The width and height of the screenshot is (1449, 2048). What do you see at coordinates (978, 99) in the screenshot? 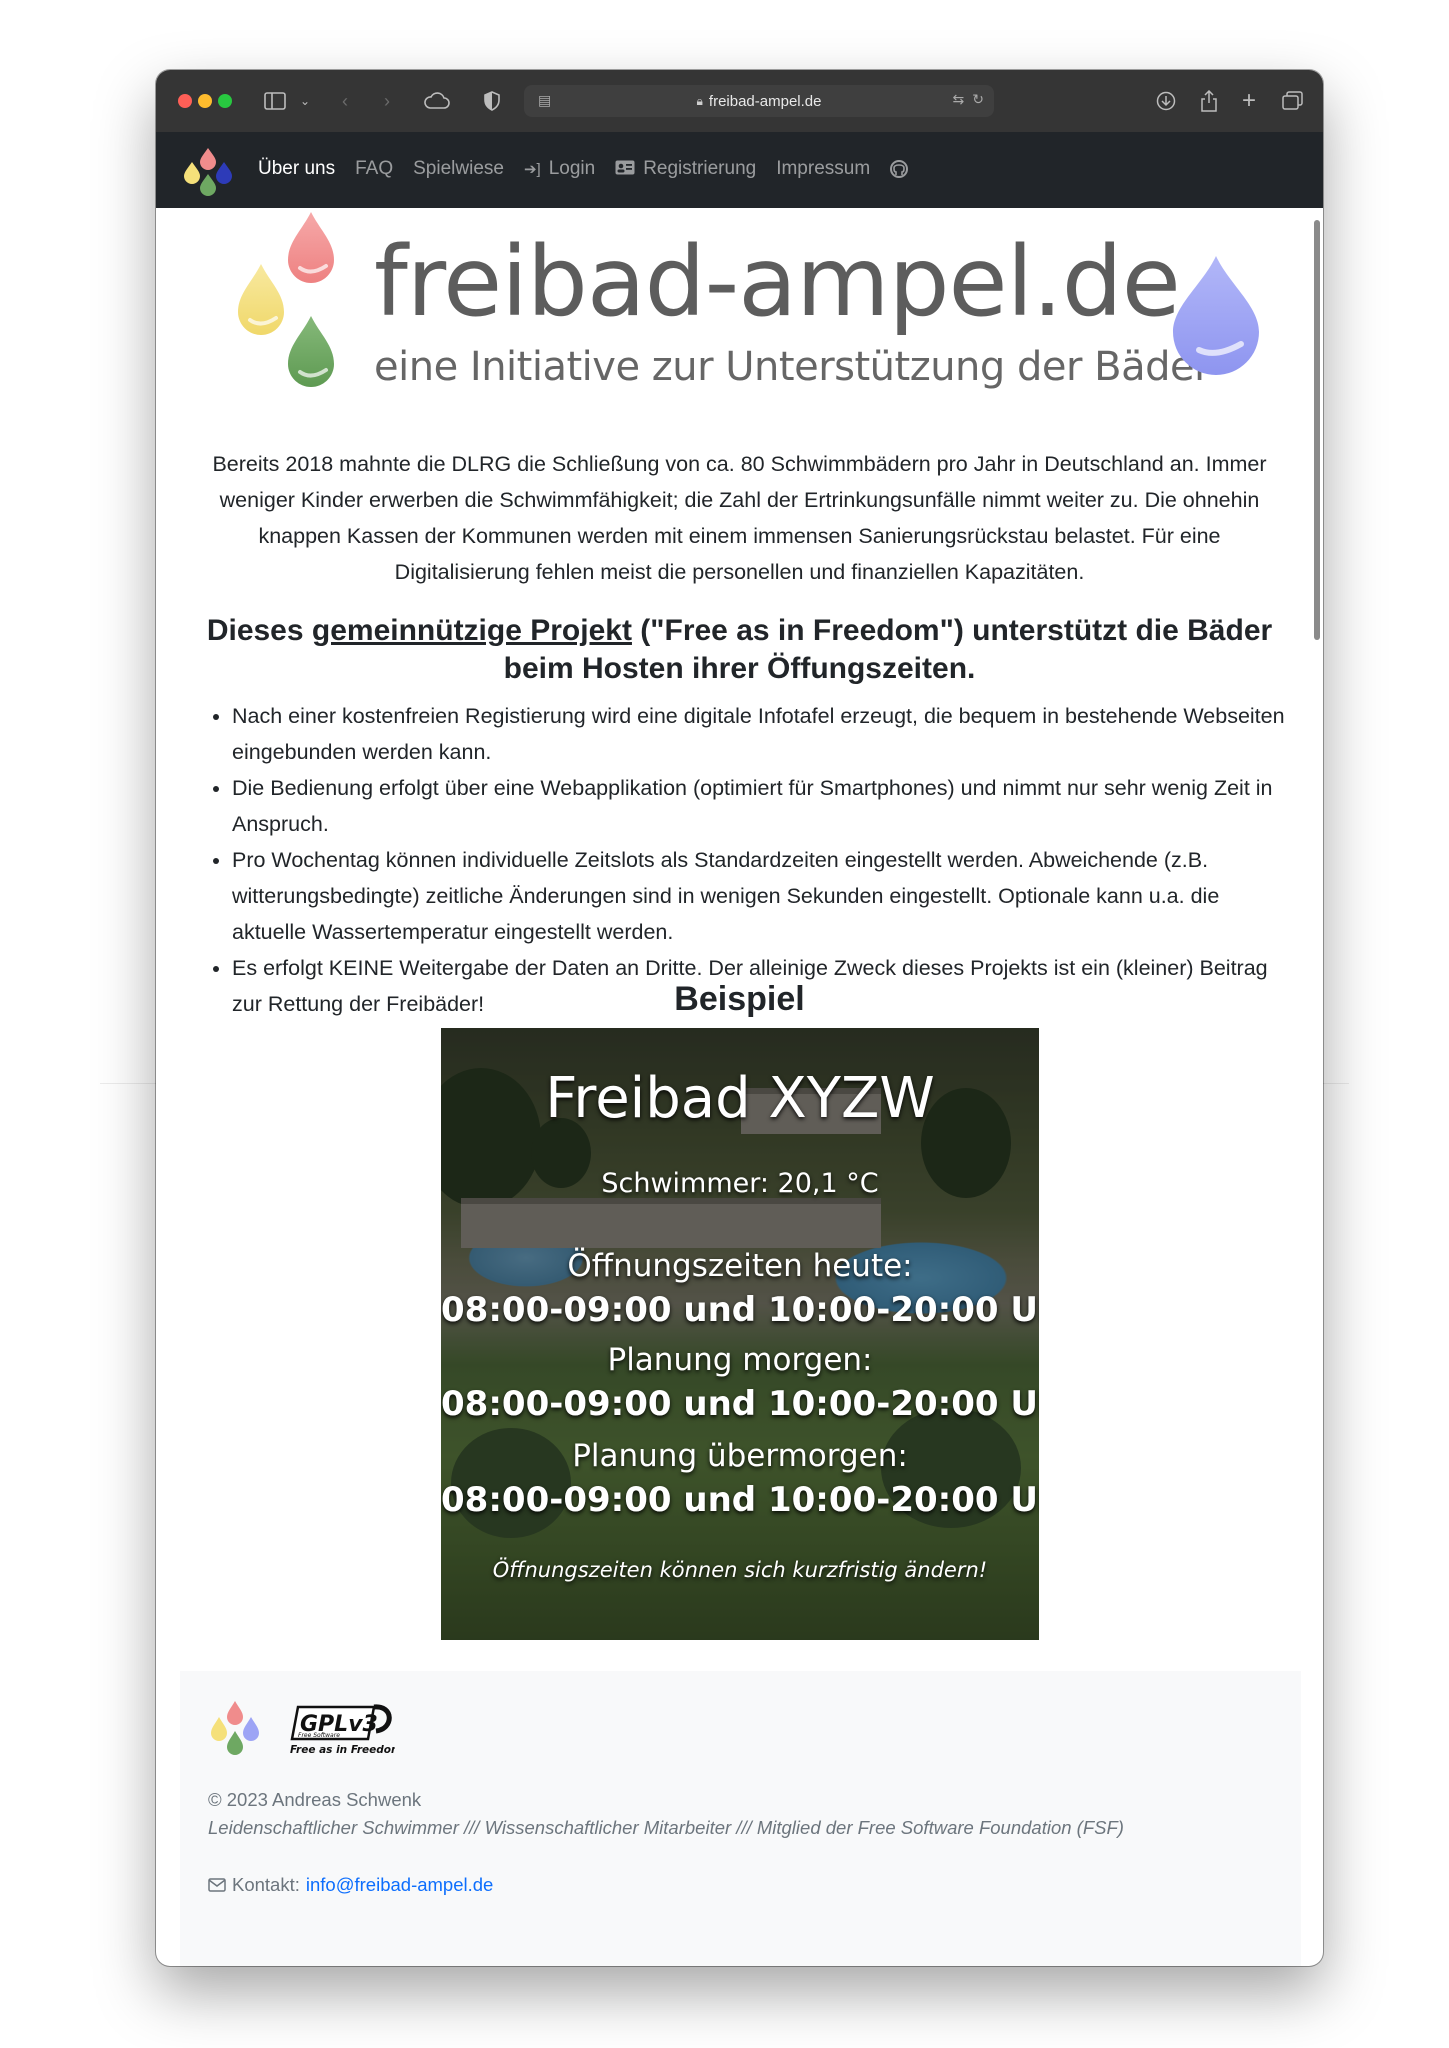
I see `reload-icon: ↻` at bounding box center [978, 99].